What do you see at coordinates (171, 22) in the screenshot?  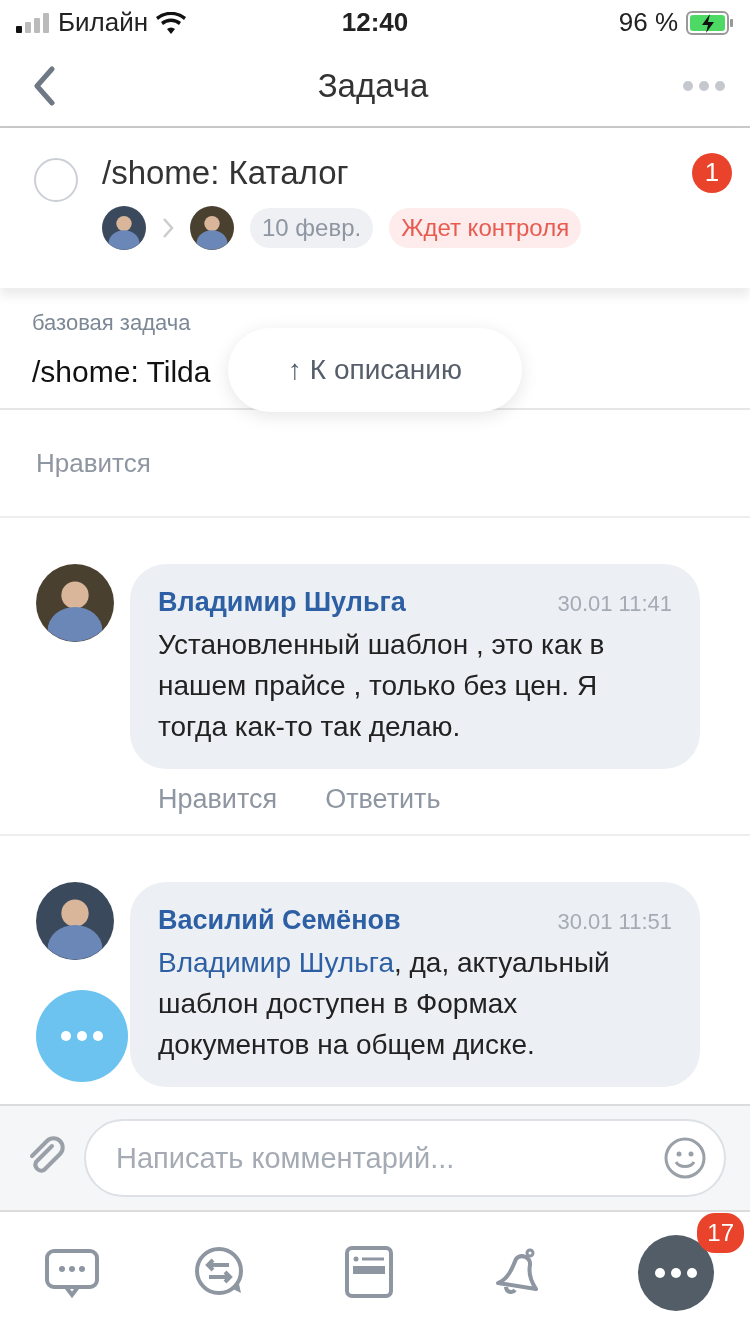 I see `wifi-icon` at bounding box center [171, 22].